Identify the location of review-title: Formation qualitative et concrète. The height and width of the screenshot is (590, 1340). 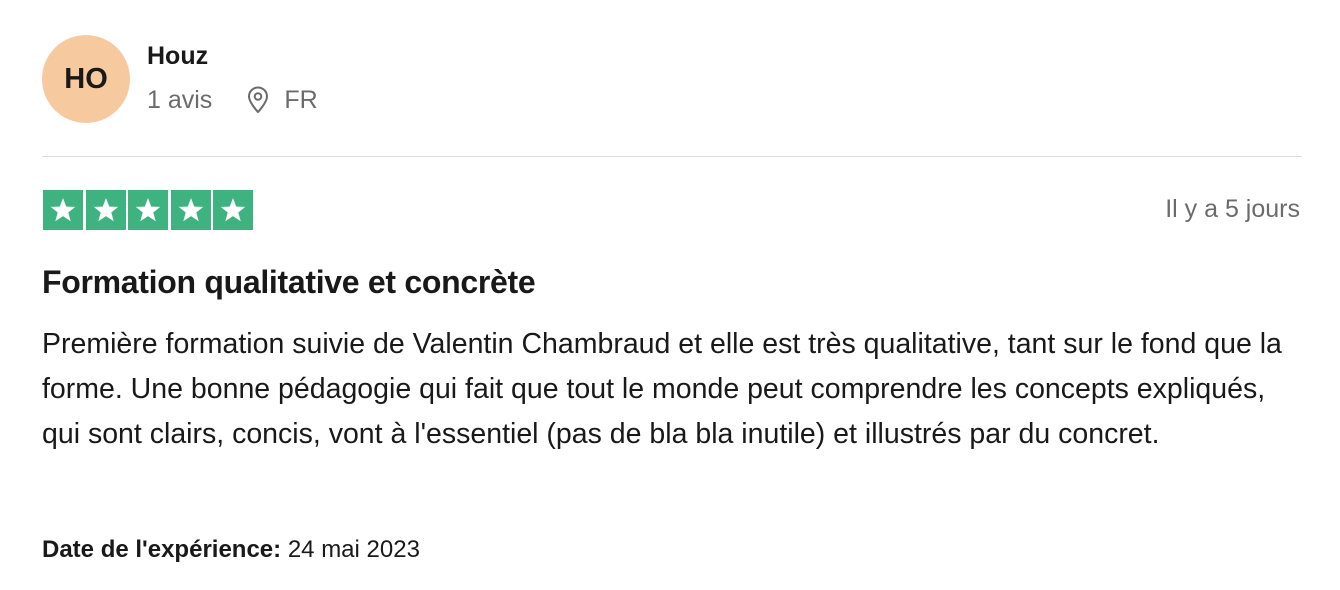
(289, 282).